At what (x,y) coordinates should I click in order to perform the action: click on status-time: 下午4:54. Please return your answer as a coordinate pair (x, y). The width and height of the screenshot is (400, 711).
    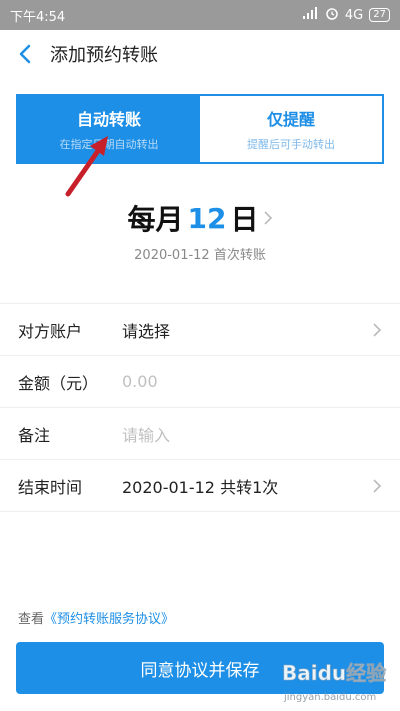
    Looking at the image, I should click on (38, 17).